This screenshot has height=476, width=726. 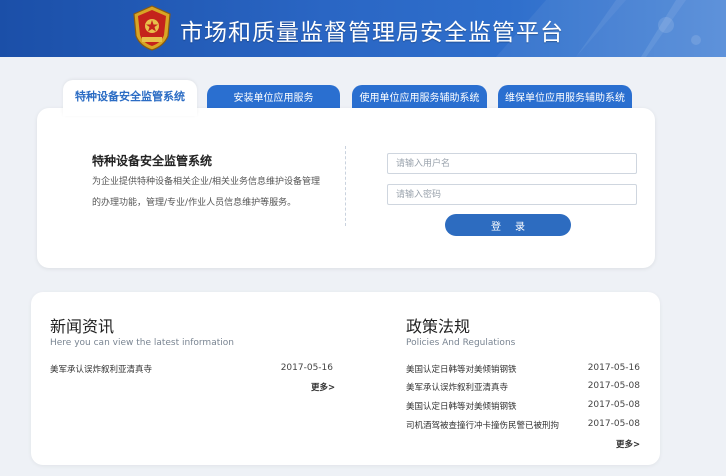 I want to click on login-button: 登录, so click(x=508, y=225).